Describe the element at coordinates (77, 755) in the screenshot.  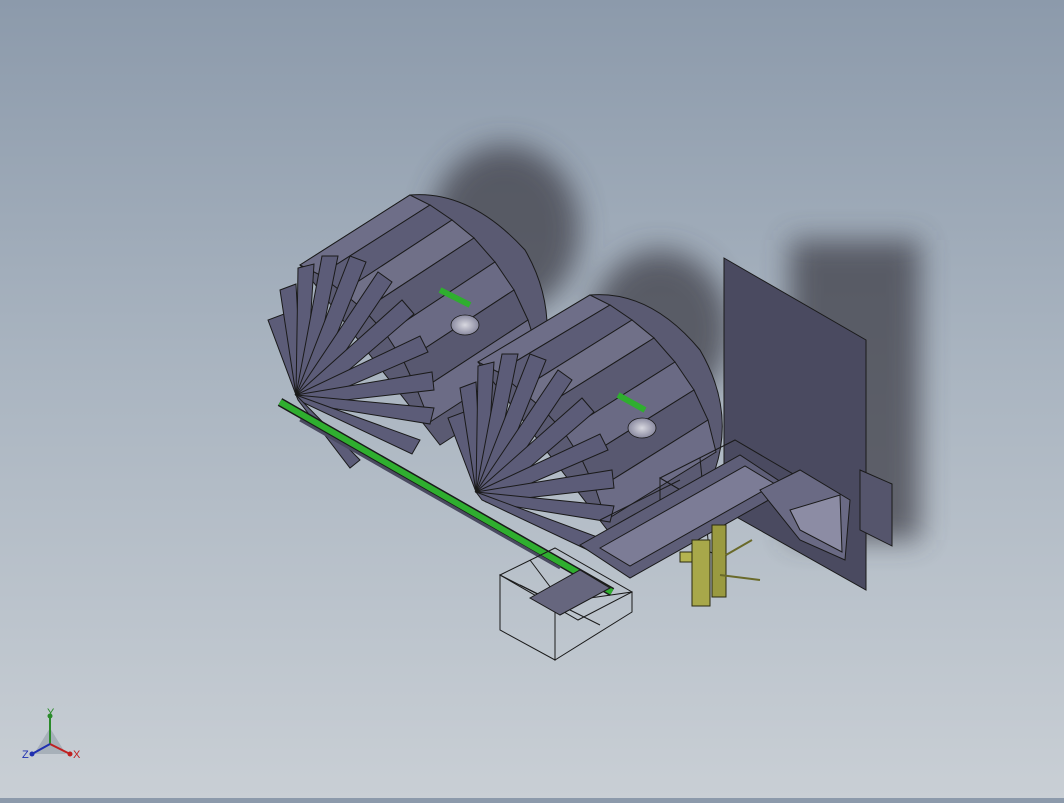
I see `x-axis-label: X` at that location.